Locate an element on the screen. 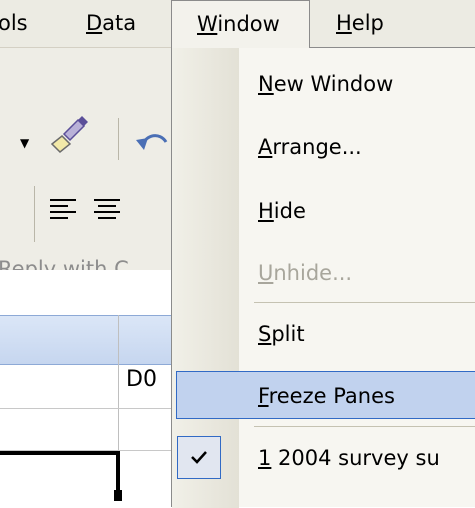 The image size is (475, 508). menu-item-label: New Window is located at coordinates (326, 84).